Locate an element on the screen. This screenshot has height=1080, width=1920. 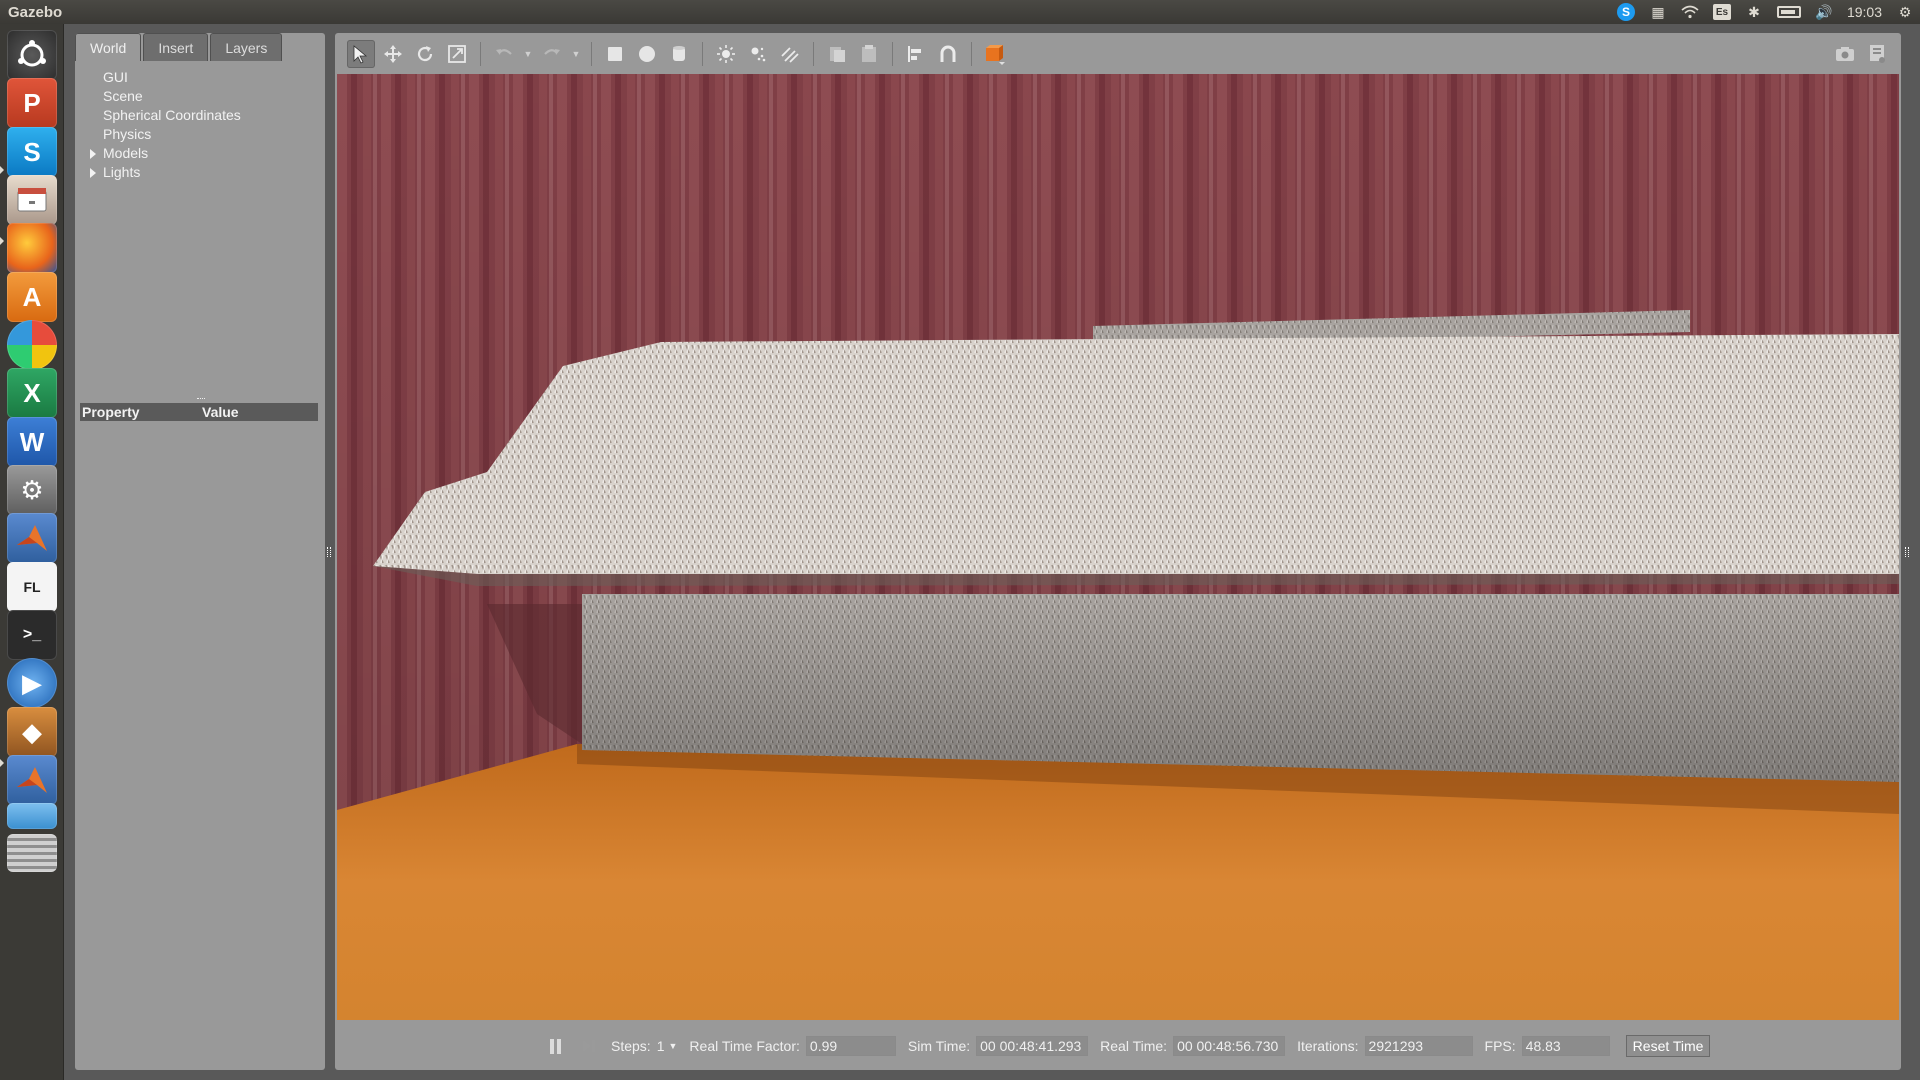
skype-tray-icon: S is located at coordinates (1625, 12).